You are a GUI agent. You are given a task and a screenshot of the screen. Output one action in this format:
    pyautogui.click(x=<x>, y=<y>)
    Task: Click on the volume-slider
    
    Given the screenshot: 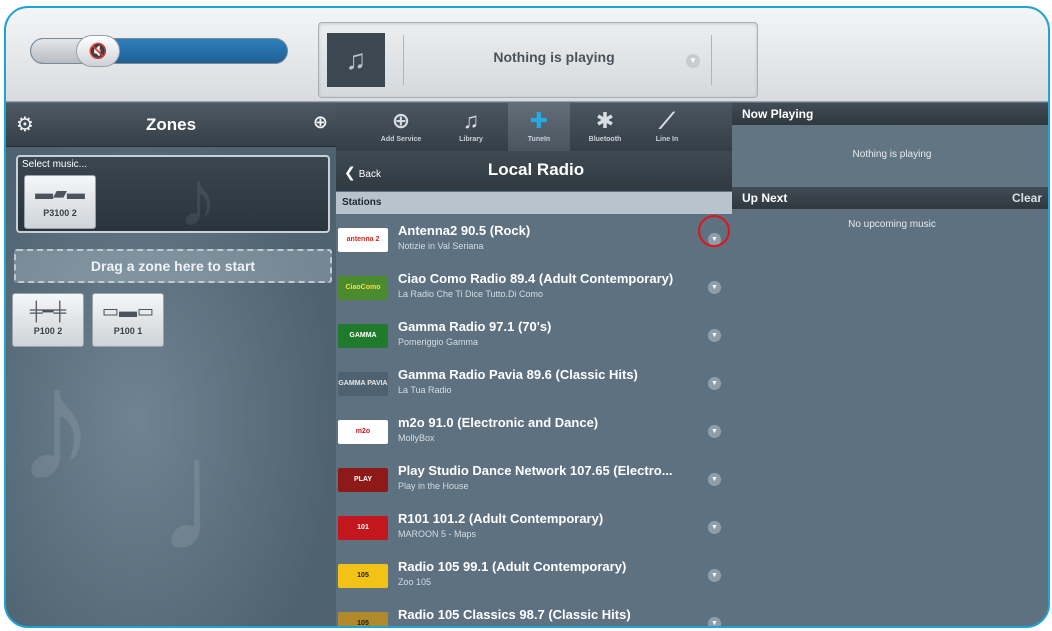 What is the action you would take?
    pyautogui.click(x=159, y=51)
    